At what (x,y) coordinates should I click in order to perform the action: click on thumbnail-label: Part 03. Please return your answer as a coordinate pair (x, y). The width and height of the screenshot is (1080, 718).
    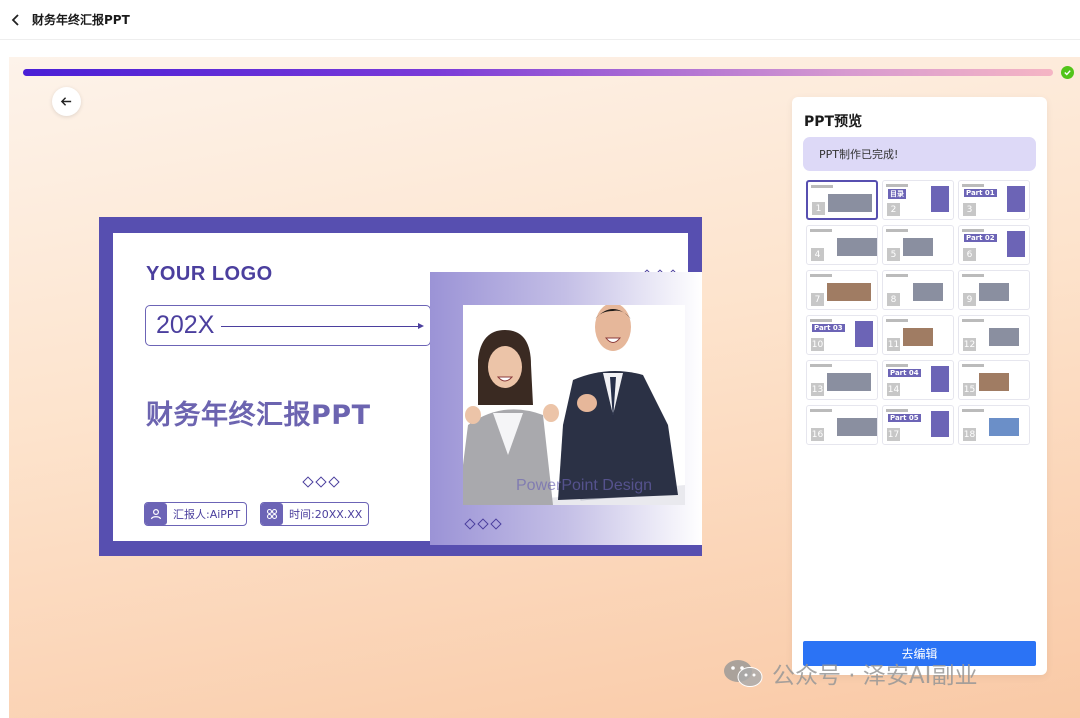
    Looking at the image, I should click on (828, 328).